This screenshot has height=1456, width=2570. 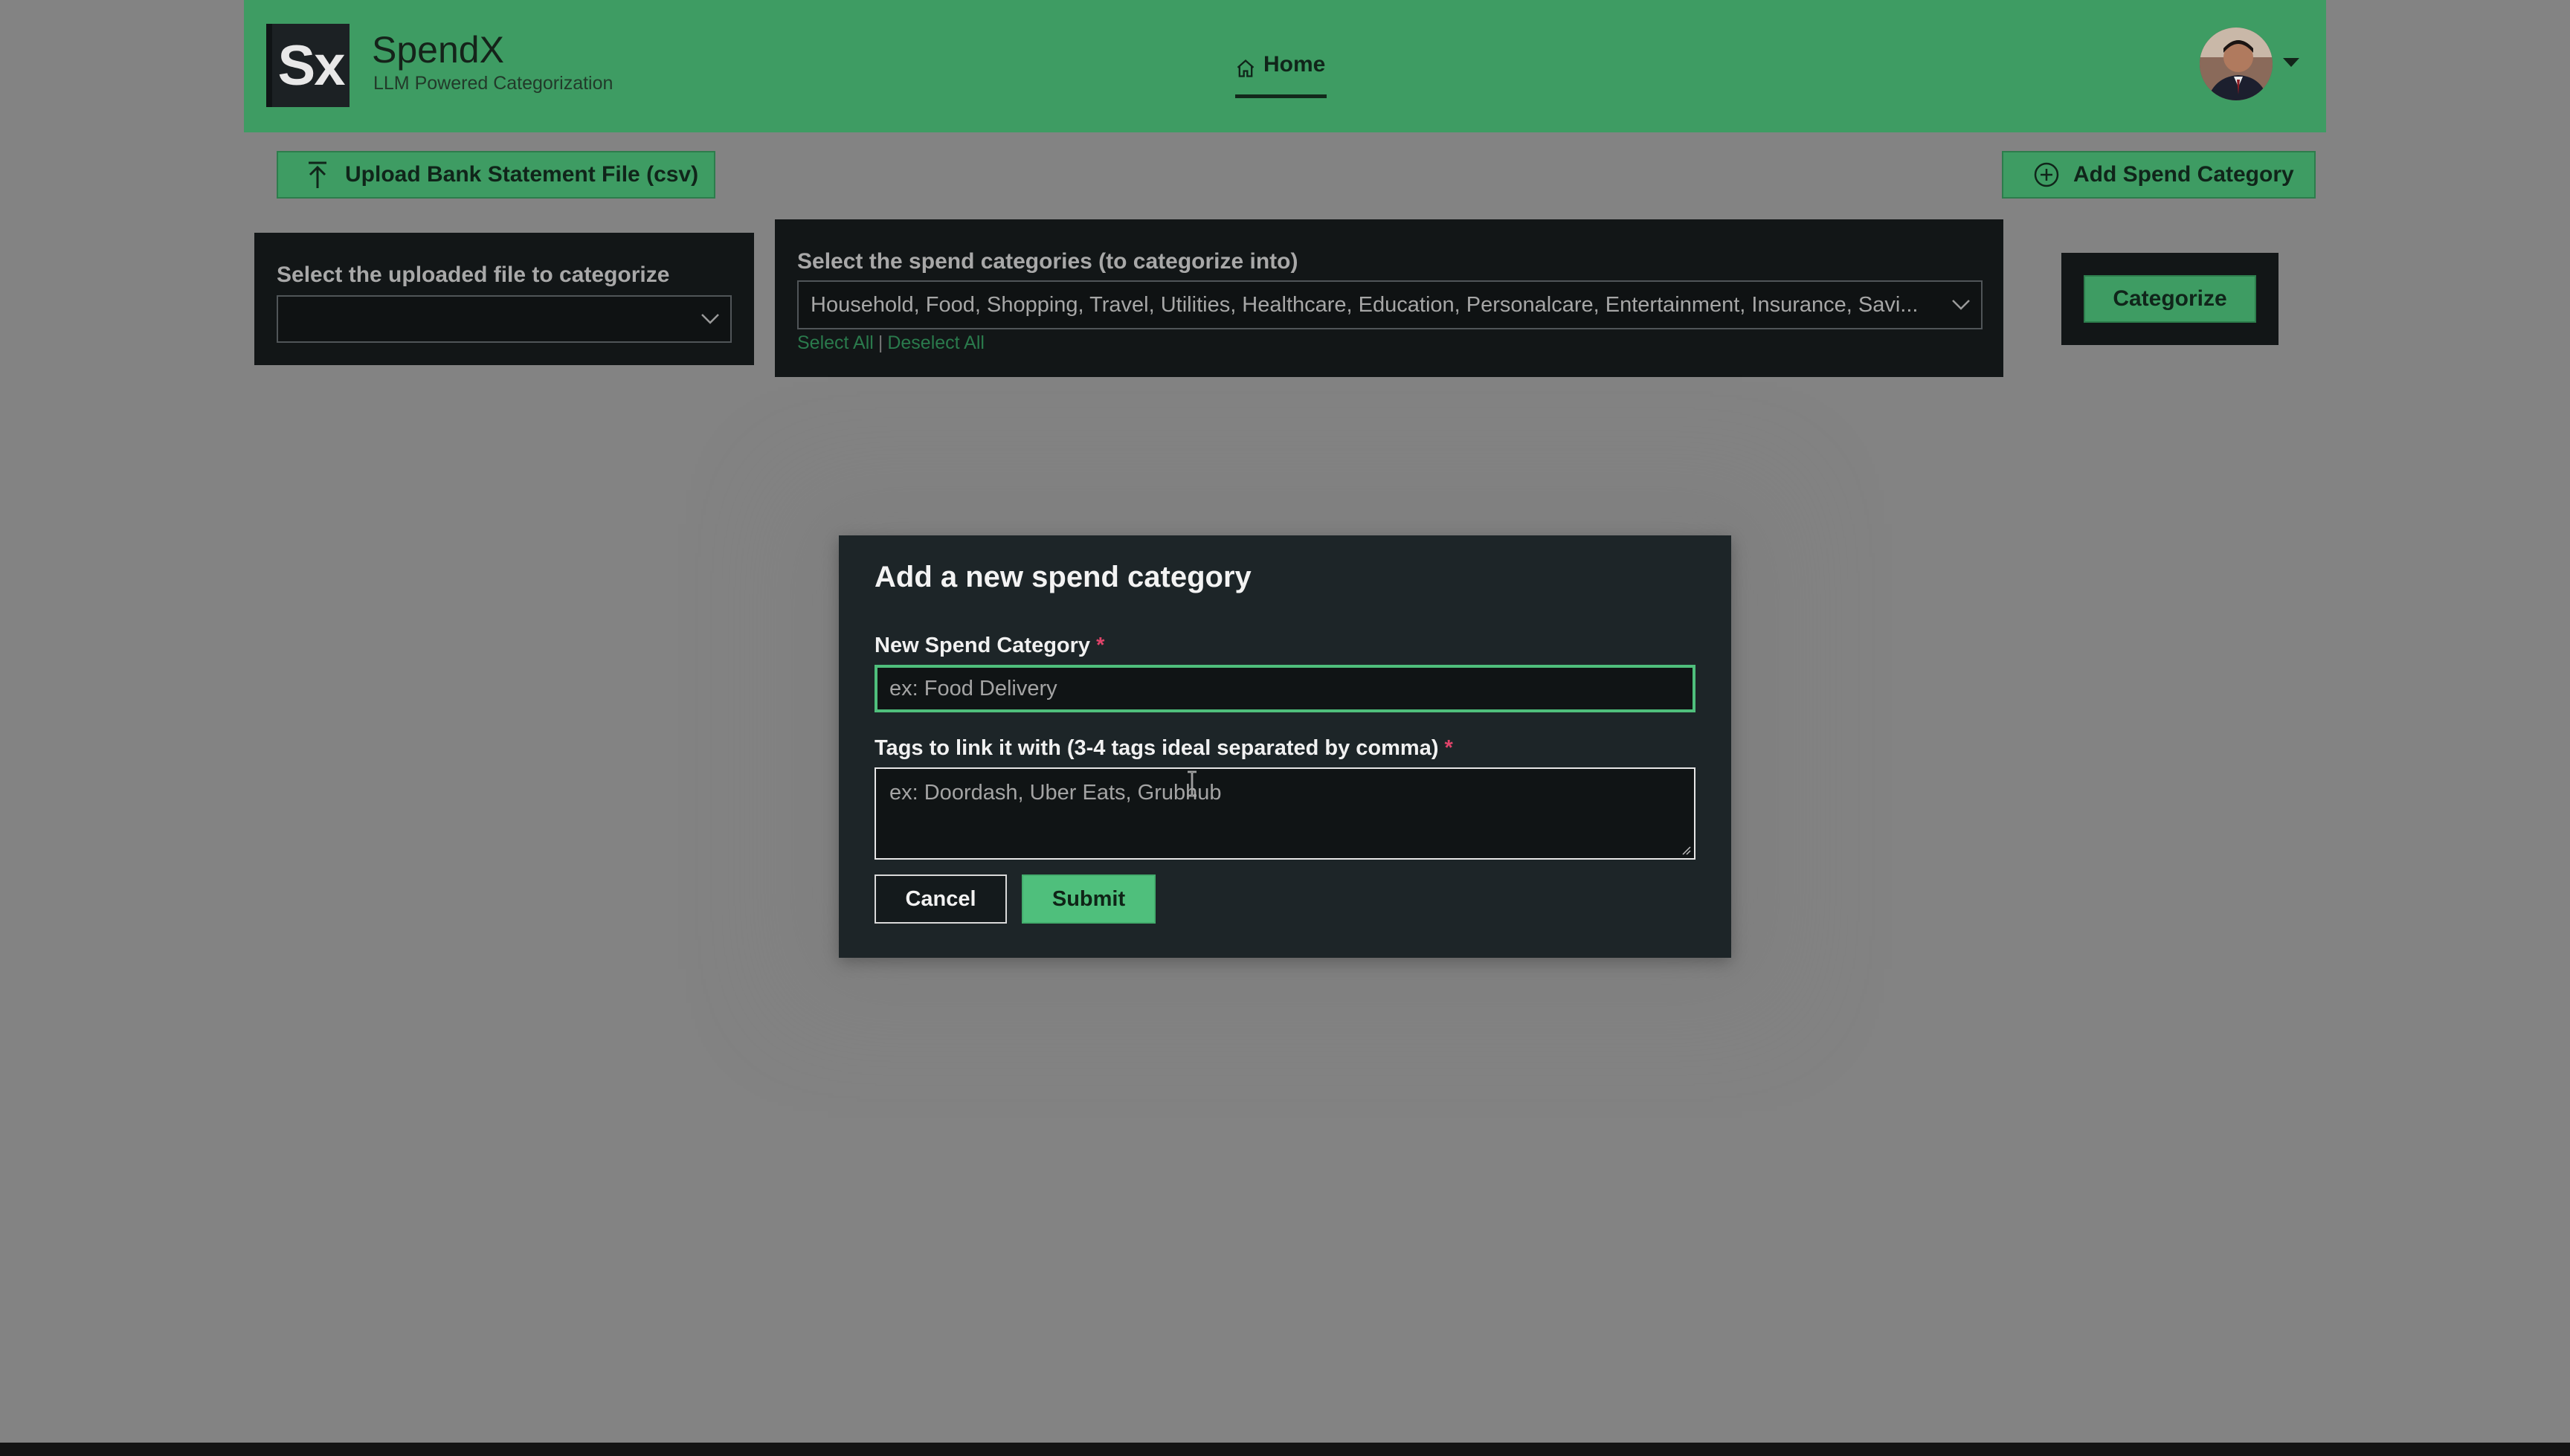 I want to click on text-cursor-icon, so click(x=1193, y=783).